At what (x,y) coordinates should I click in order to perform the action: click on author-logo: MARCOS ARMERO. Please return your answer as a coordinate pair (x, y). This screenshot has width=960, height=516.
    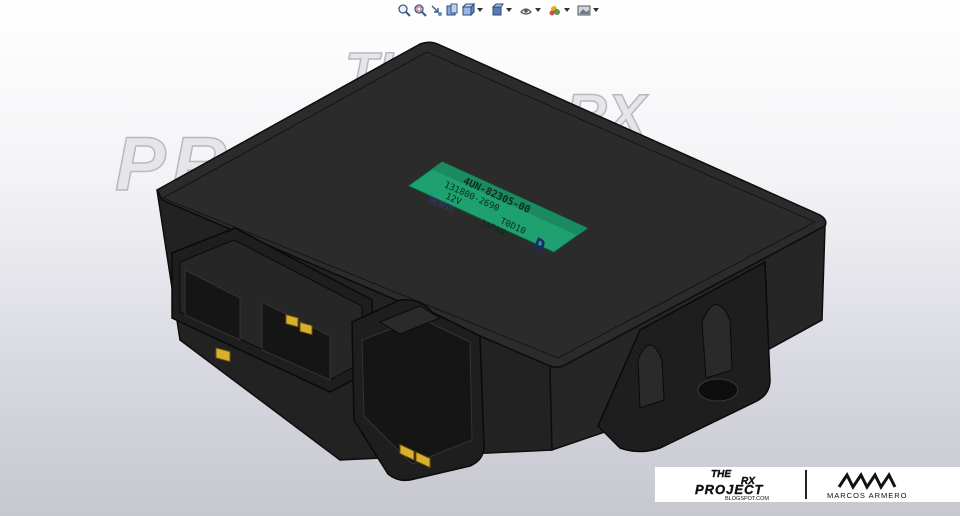
    Looking at the image, I should click on (883, 484).